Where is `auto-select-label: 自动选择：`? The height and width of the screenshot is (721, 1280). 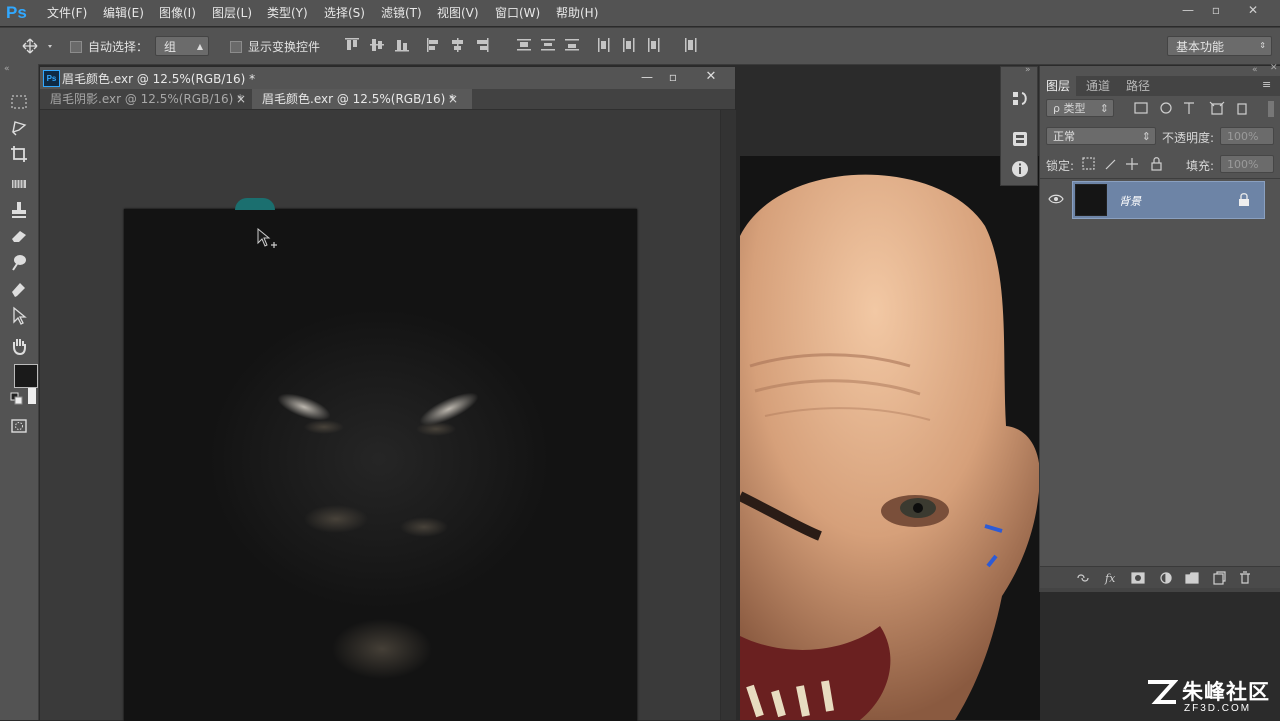 auto-select-label: 自动选择： is located at coordinates (118, 47).